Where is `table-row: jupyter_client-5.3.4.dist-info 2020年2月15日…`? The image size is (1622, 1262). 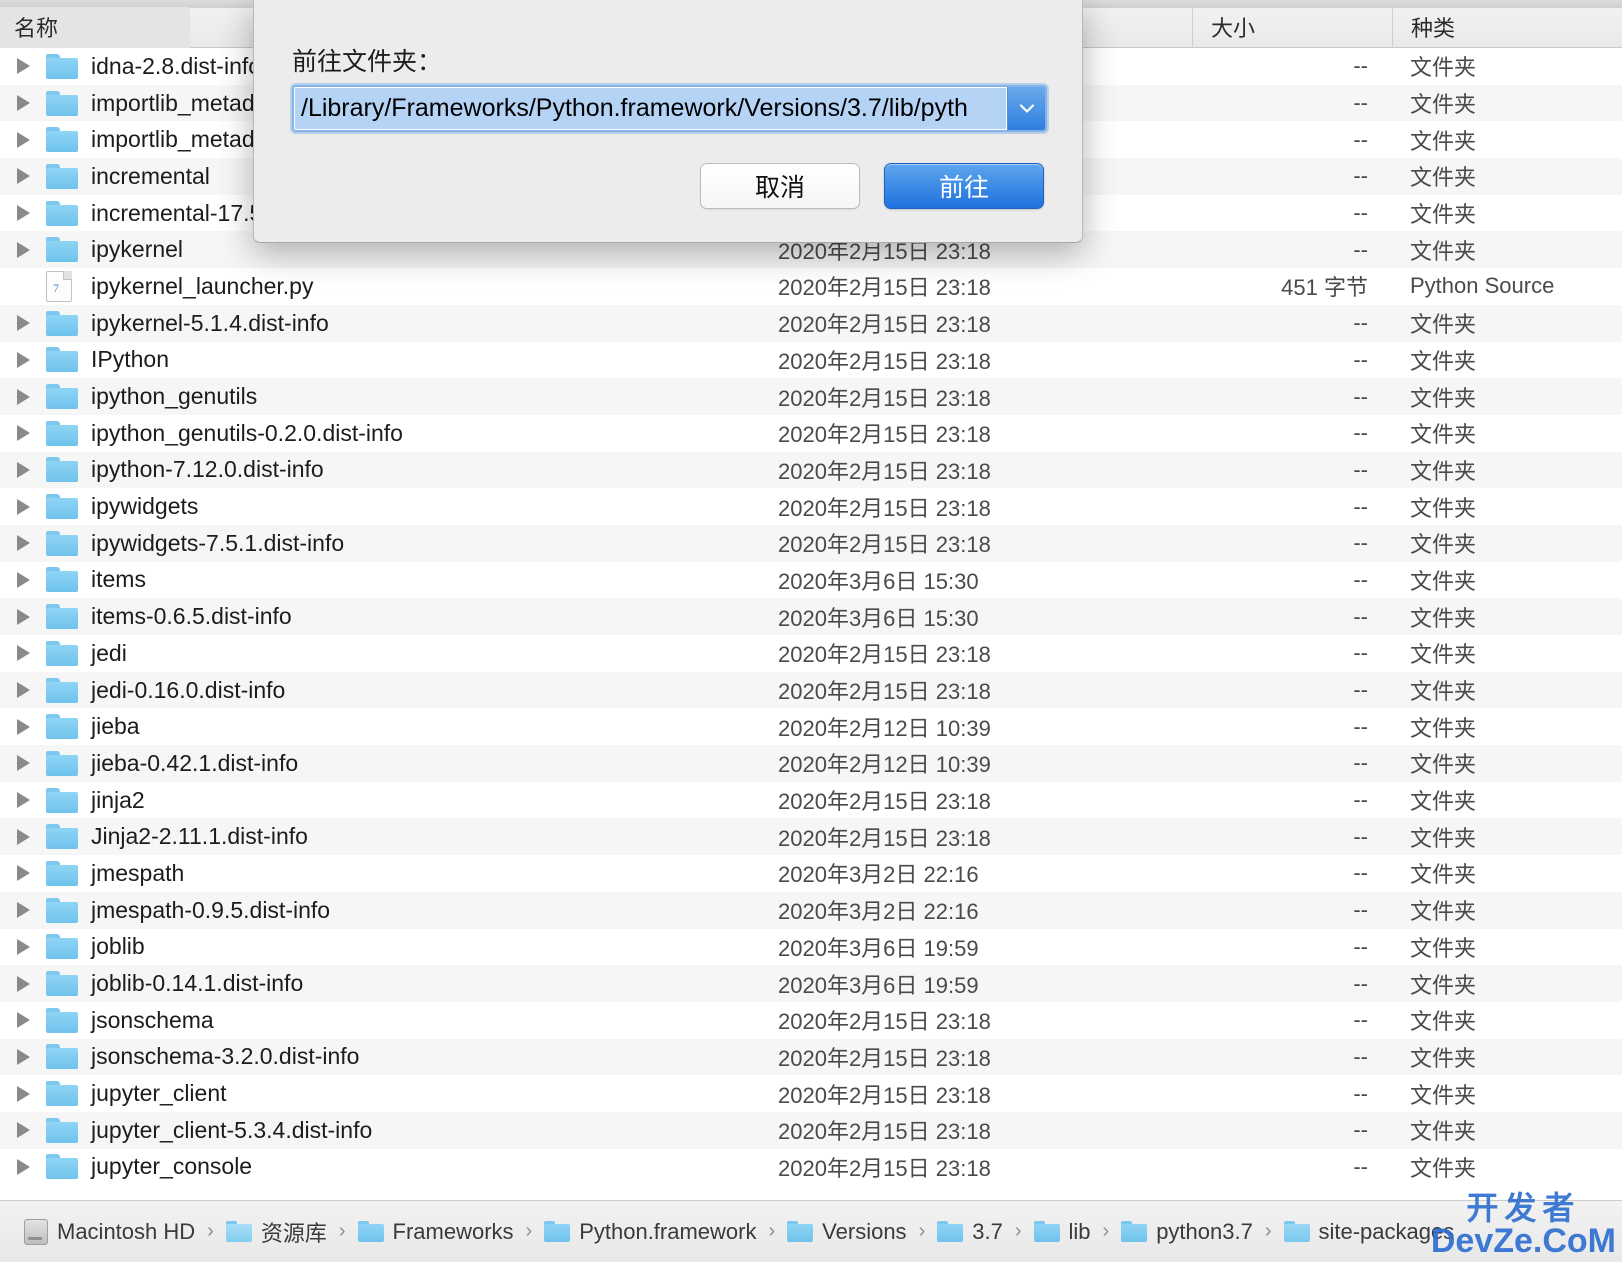 table-row: jupyter_client-5.3.4.dist-info 2020年2月15日… is located at coordinates (811, 1130).